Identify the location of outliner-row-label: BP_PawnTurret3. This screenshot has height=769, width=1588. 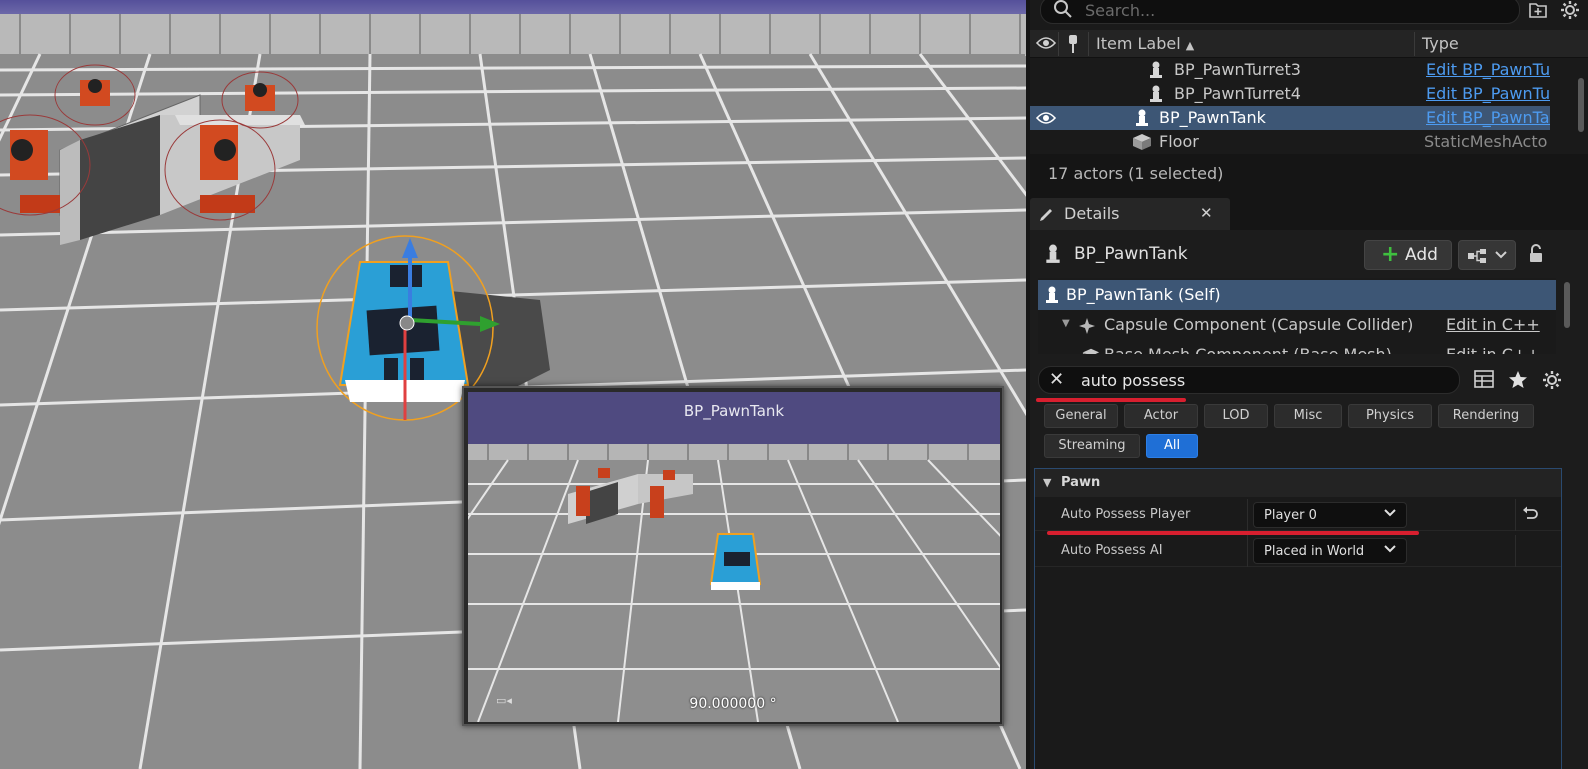
(1237, 69).